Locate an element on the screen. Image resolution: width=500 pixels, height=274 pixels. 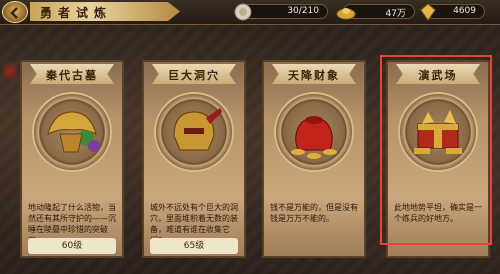
level-requirement: 60级 is located at coordinates (72, 246).